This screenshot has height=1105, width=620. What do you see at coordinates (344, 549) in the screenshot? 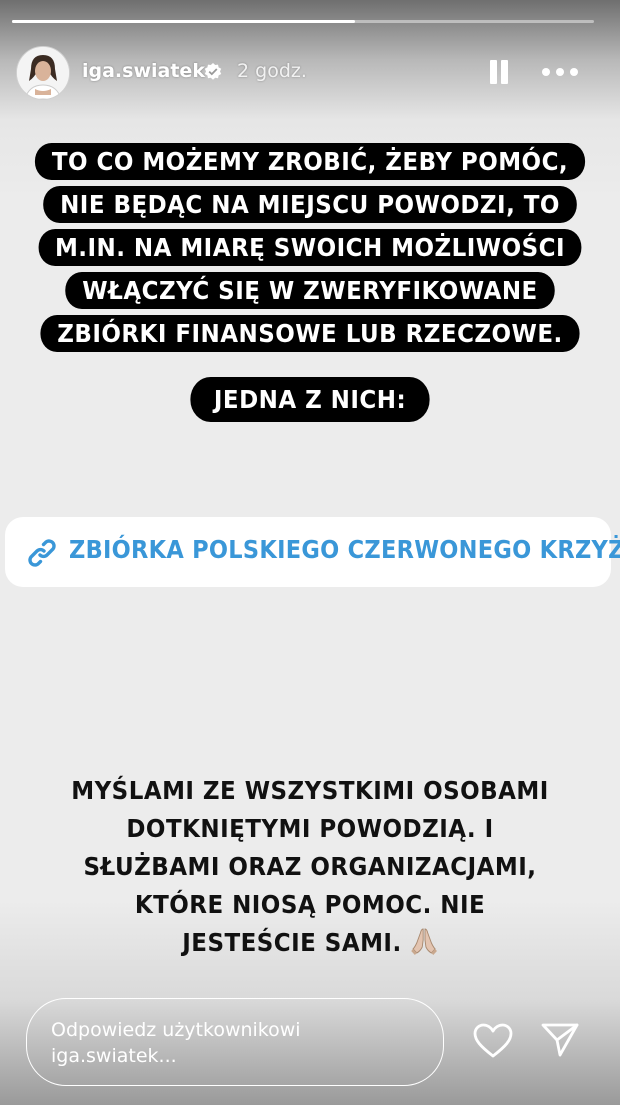
I see `link-sticker-label: ZBIÓRKA POLSKIEGO CZERWONEGO KRZYŻA` at bounding box center [344, 549].